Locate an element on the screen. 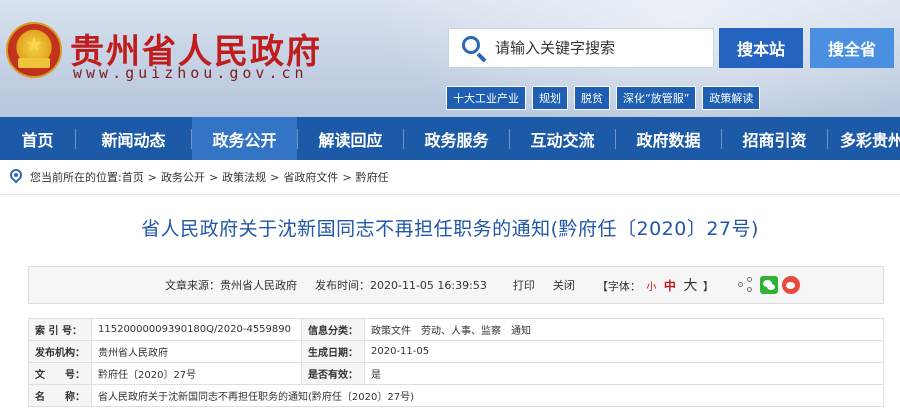 Image resolution: width=900 pixels, height=420 pixels. info-value: 省人民政府关于沈新国同志不再担任职务的通知(黔府任〔2020〕27号) is located at coordinates (487, 395).